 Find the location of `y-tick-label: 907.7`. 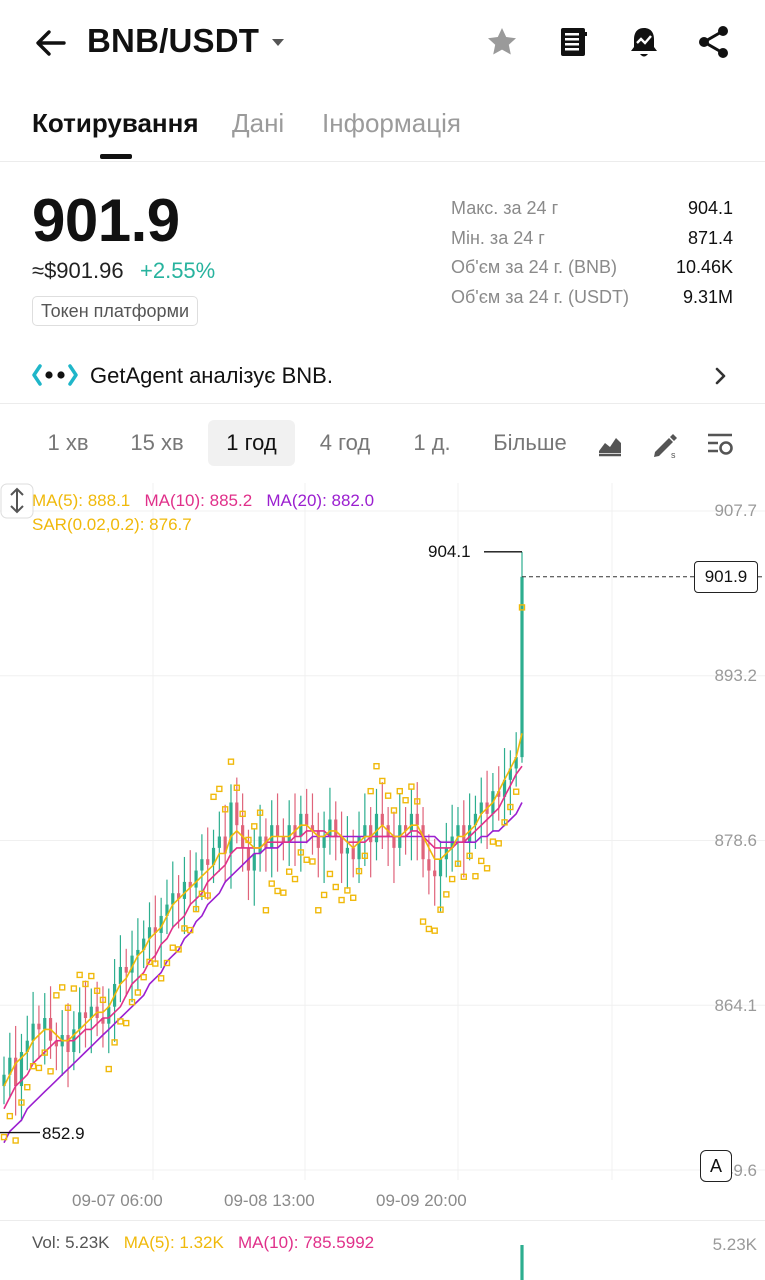

y-tick-label: 907.7 is located at coordinates (735, 510).